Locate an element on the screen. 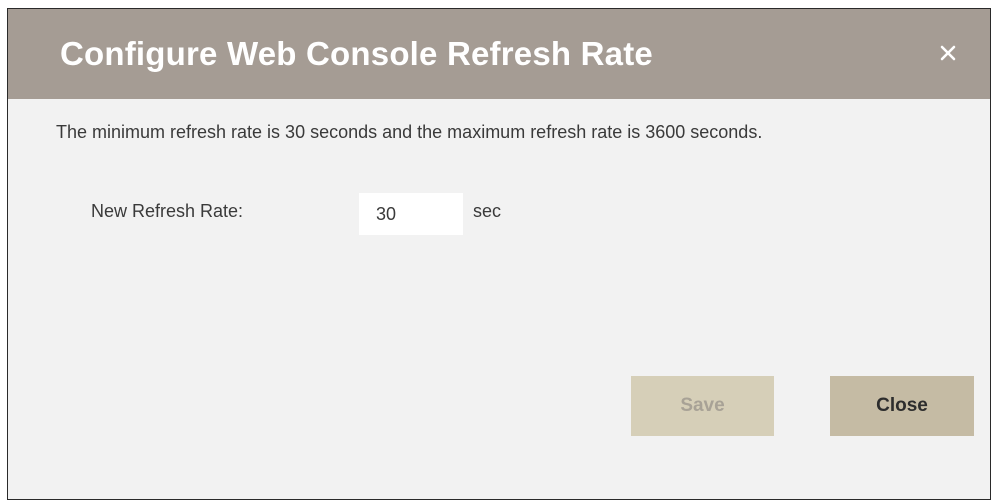 The height and width of the screenshot is (504, 995). dialog-title: Configure Web Console Refresh Rate is located at coordinates (356, 53).